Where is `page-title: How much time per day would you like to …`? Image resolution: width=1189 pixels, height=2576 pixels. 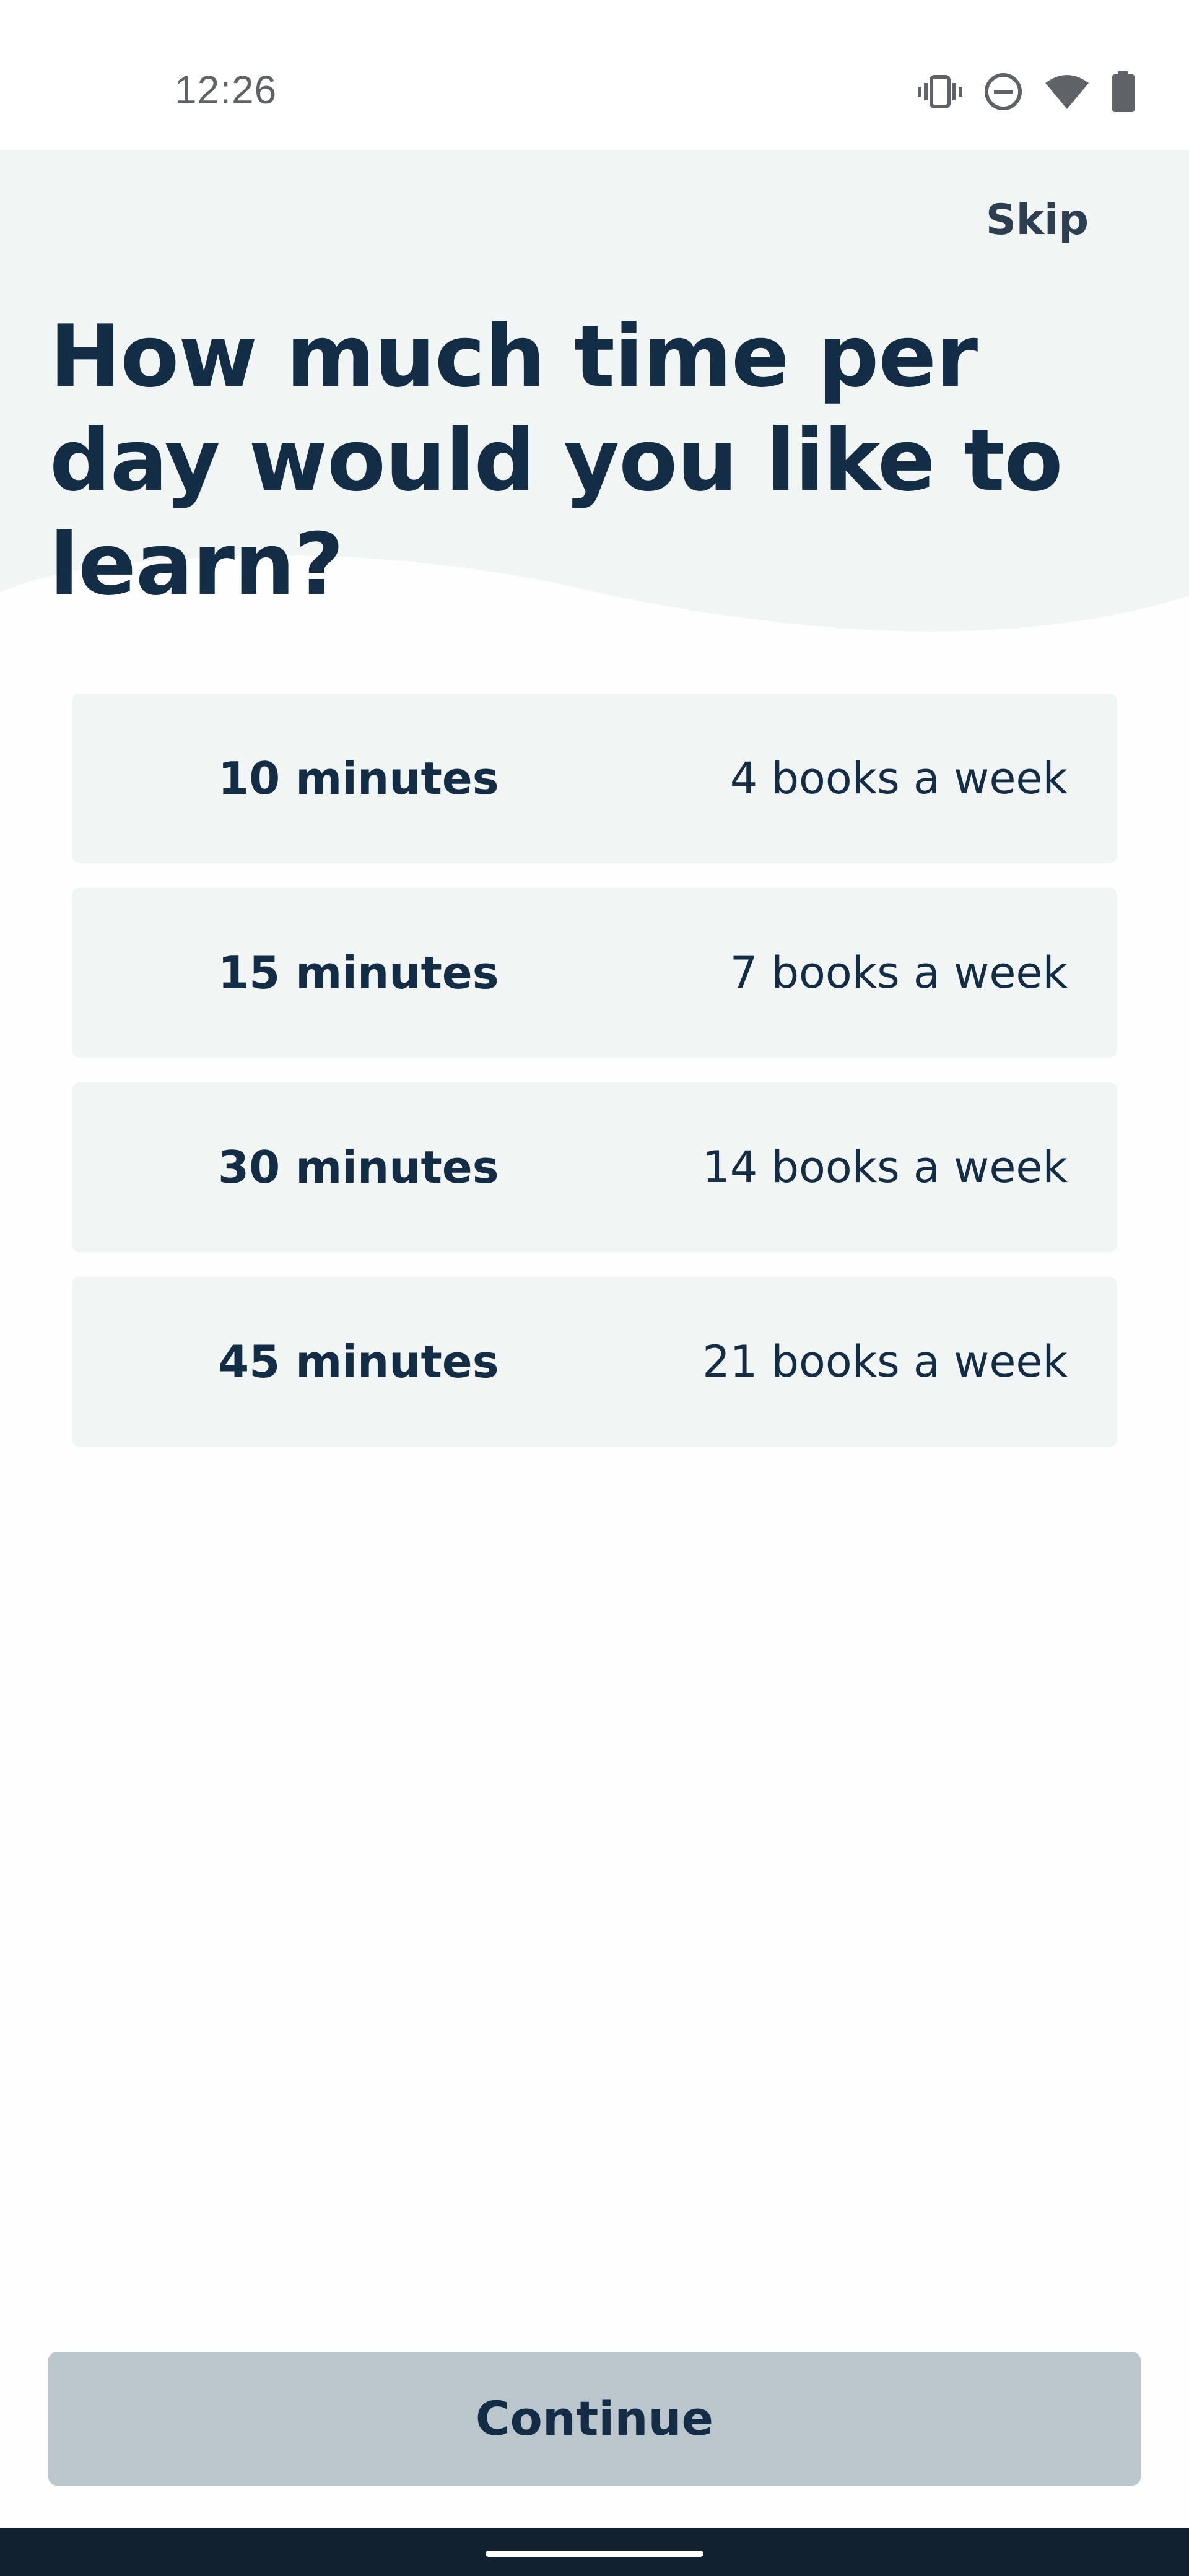 page-title: How much time per day would you like to … is located at coordinates (556, 460).